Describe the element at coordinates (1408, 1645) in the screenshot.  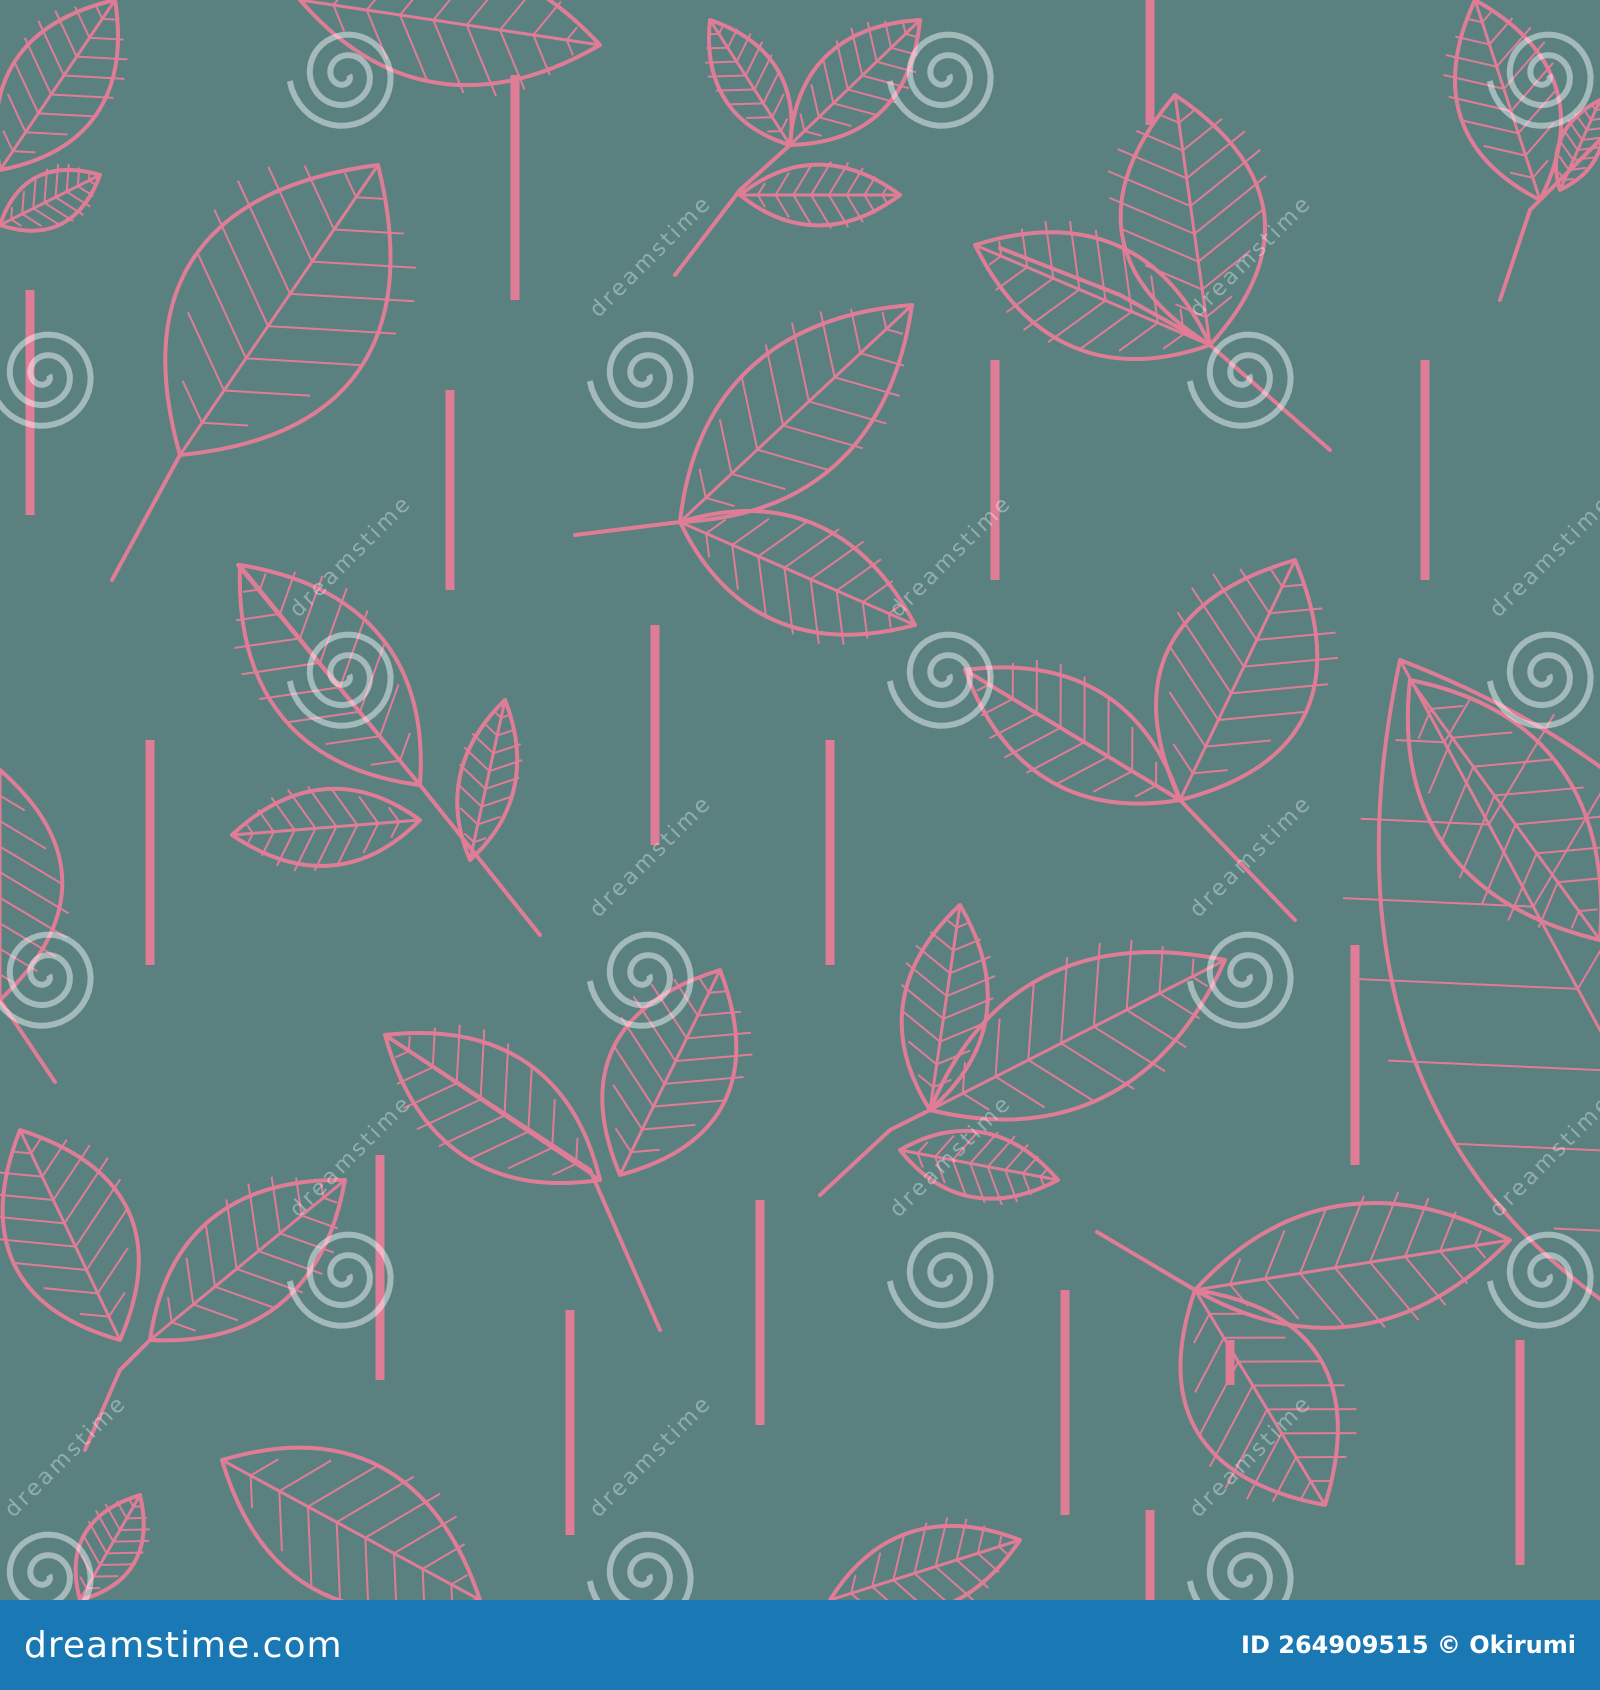
I see `footer-credit: ID 264909515 © Okirumi` at that location.